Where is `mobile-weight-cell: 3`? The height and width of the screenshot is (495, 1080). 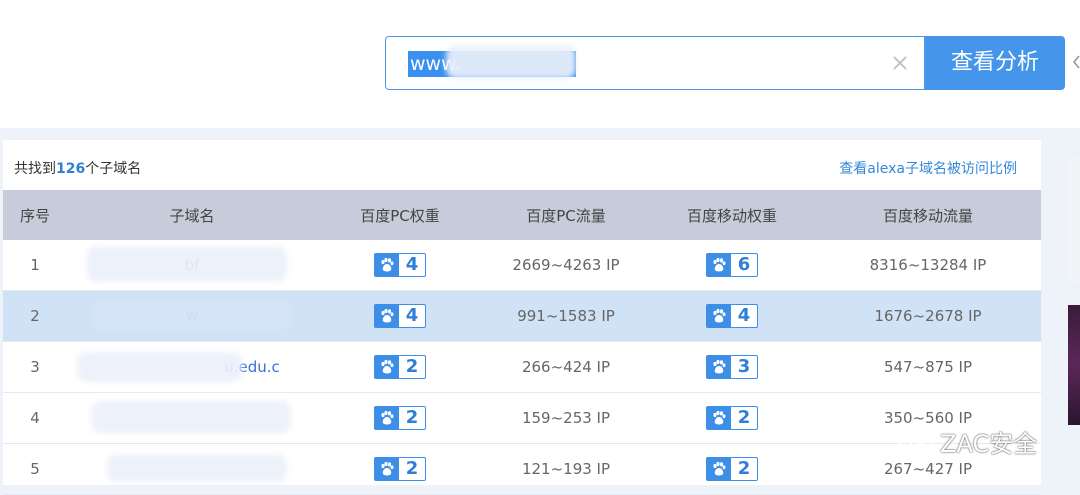
mobile-weight-cell: 3 is located at coordinates (732, 367).